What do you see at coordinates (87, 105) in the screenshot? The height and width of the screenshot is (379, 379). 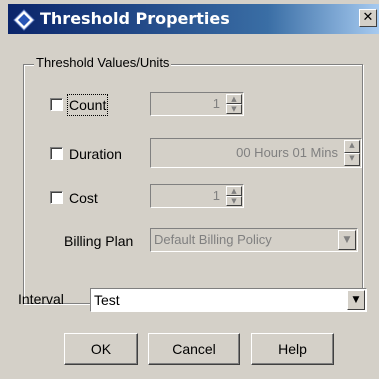 I see `count-label: Count` at bounding box center [87, 105].